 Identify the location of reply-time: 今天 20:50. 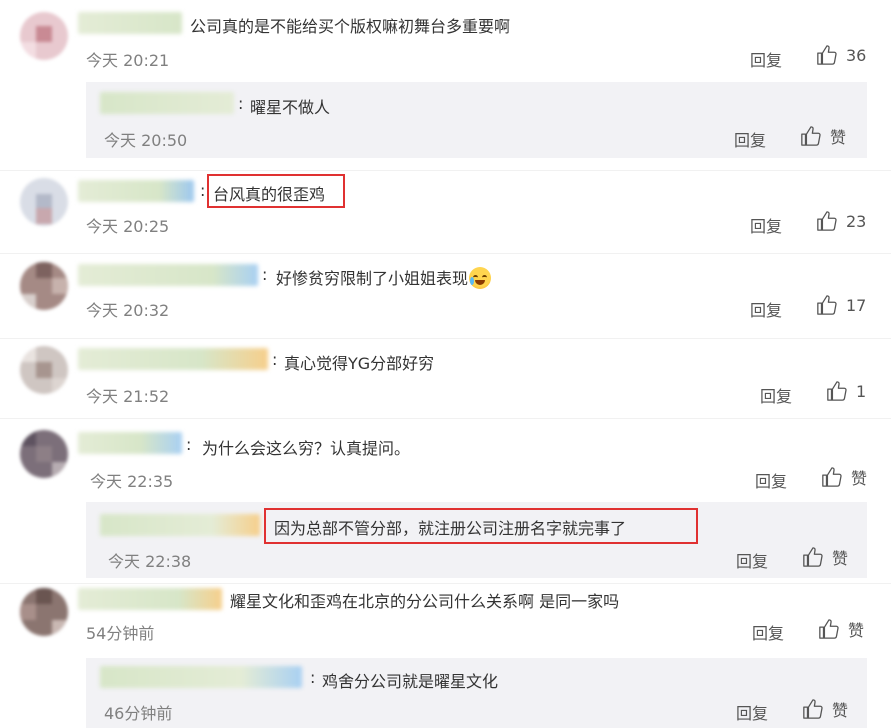
(146, 140).